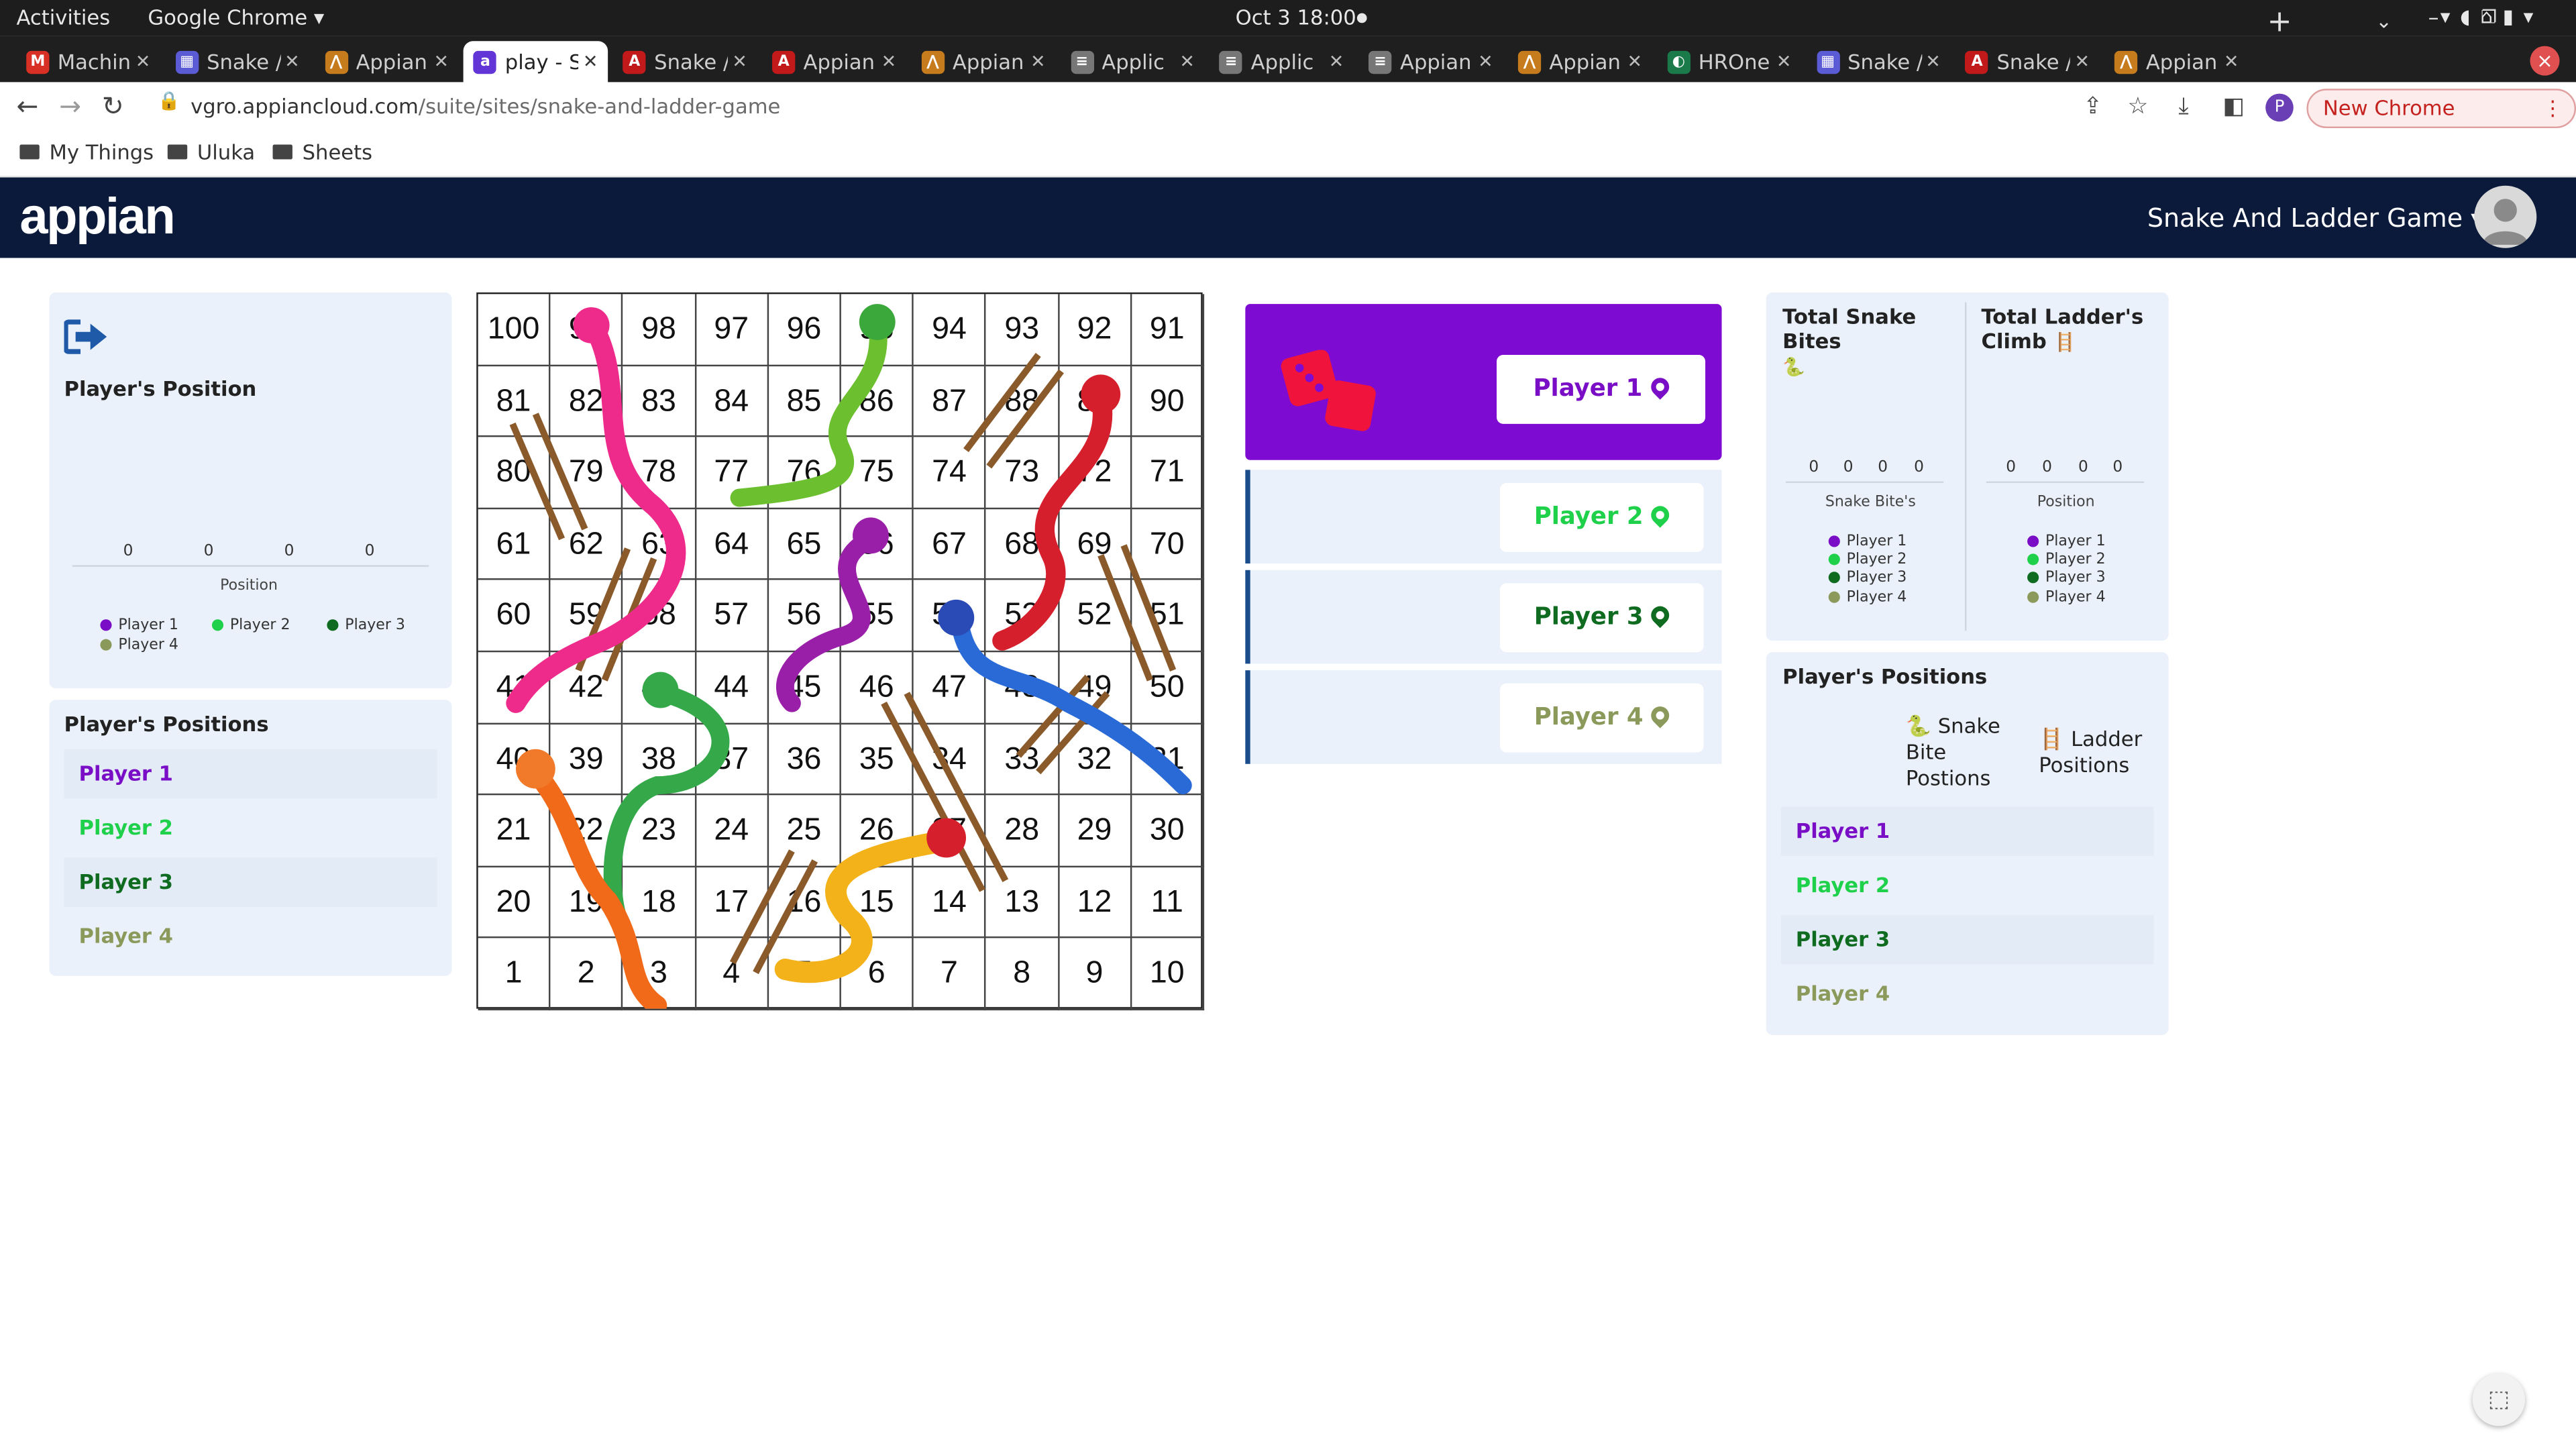 The height and width of the screenshot is (1449, 2576). I want to click on share-icon: ⇪, so click(2092, 107).